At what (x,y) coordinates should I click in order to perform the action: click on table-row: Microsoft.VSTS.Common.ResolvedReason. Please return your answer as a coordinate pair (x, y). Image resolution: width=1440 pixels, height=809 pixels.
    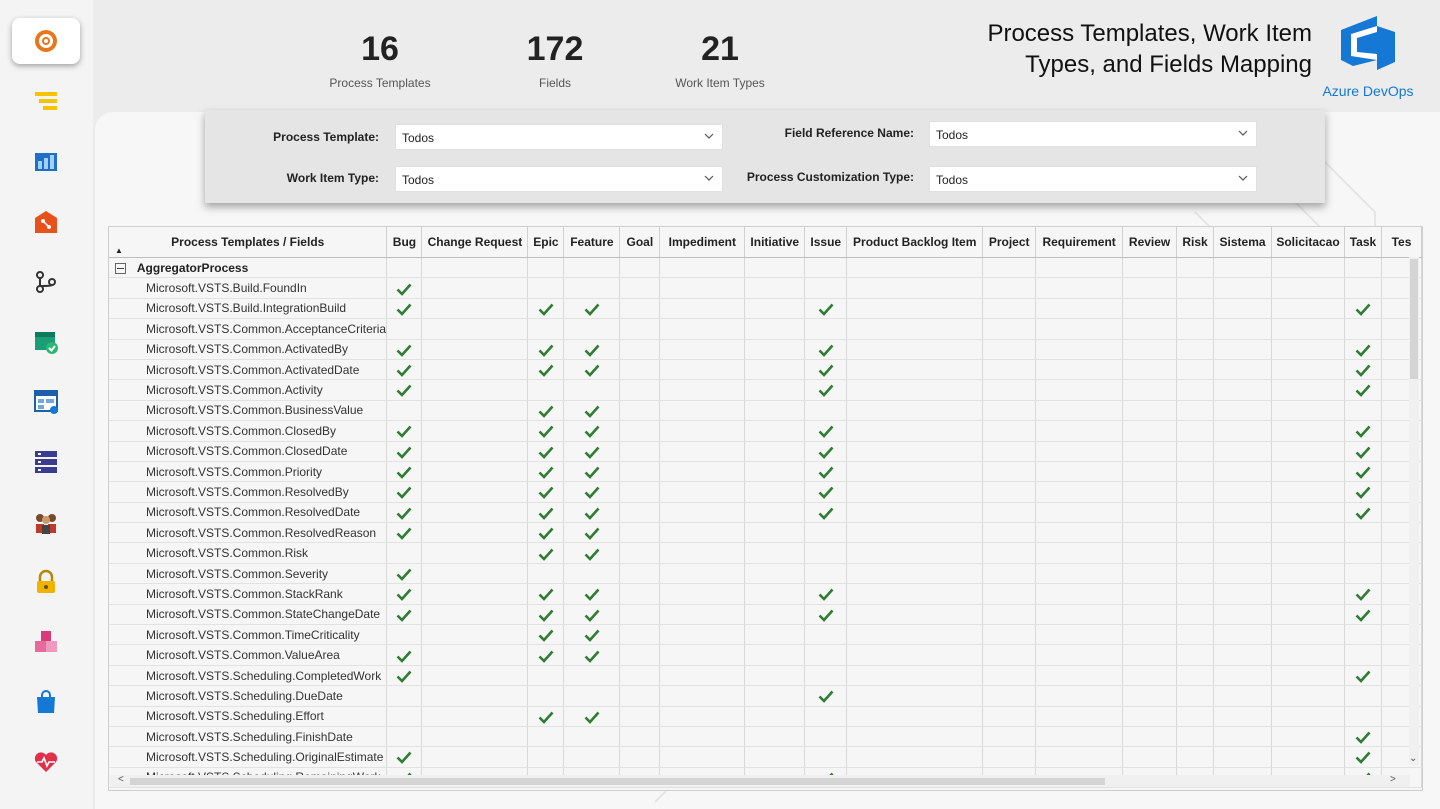
    Looking at the image, I should click on (765, 533).